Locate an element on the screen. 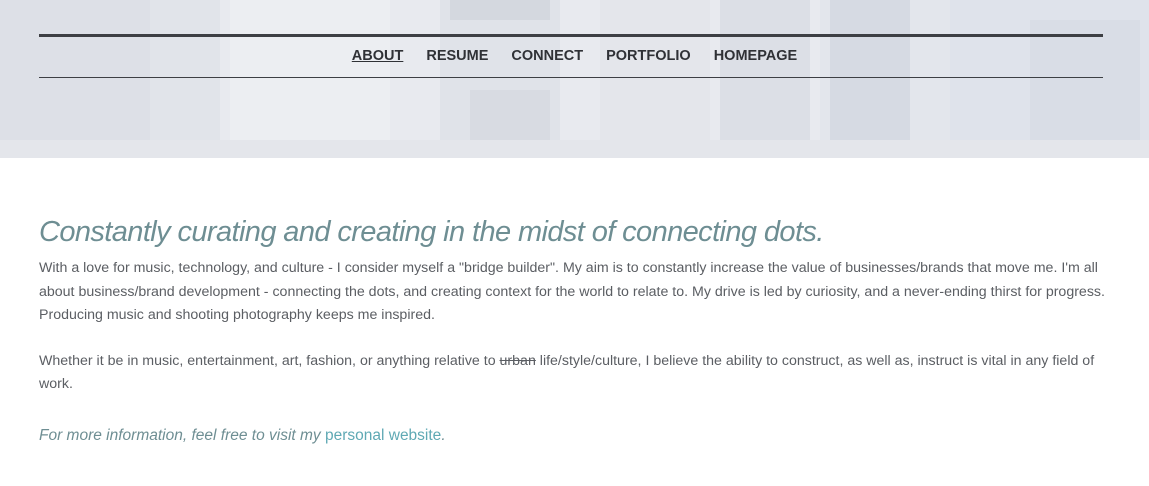 This screenshot has width=1149, height=486. nav-item-resume: RESUME is located at coordinates (457, 57).